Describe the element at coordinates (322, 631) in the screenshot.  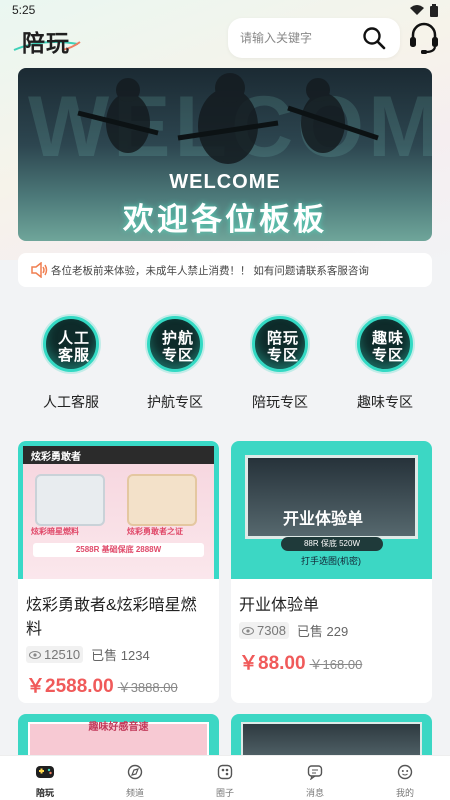
I see `sold-count: 已售 229` at that location.